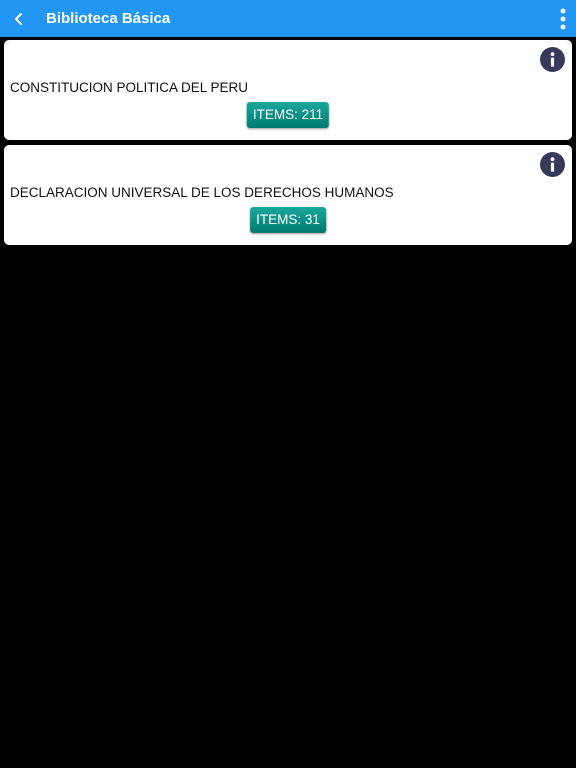 The height and width of the screenshot is (768, 576). What do you see at coordinates (288, 90) in the screenshot?
I see `list-item: CONSTITUCION POLITICA DEL PERU ITEMS211` at bounding box center [288, 90].